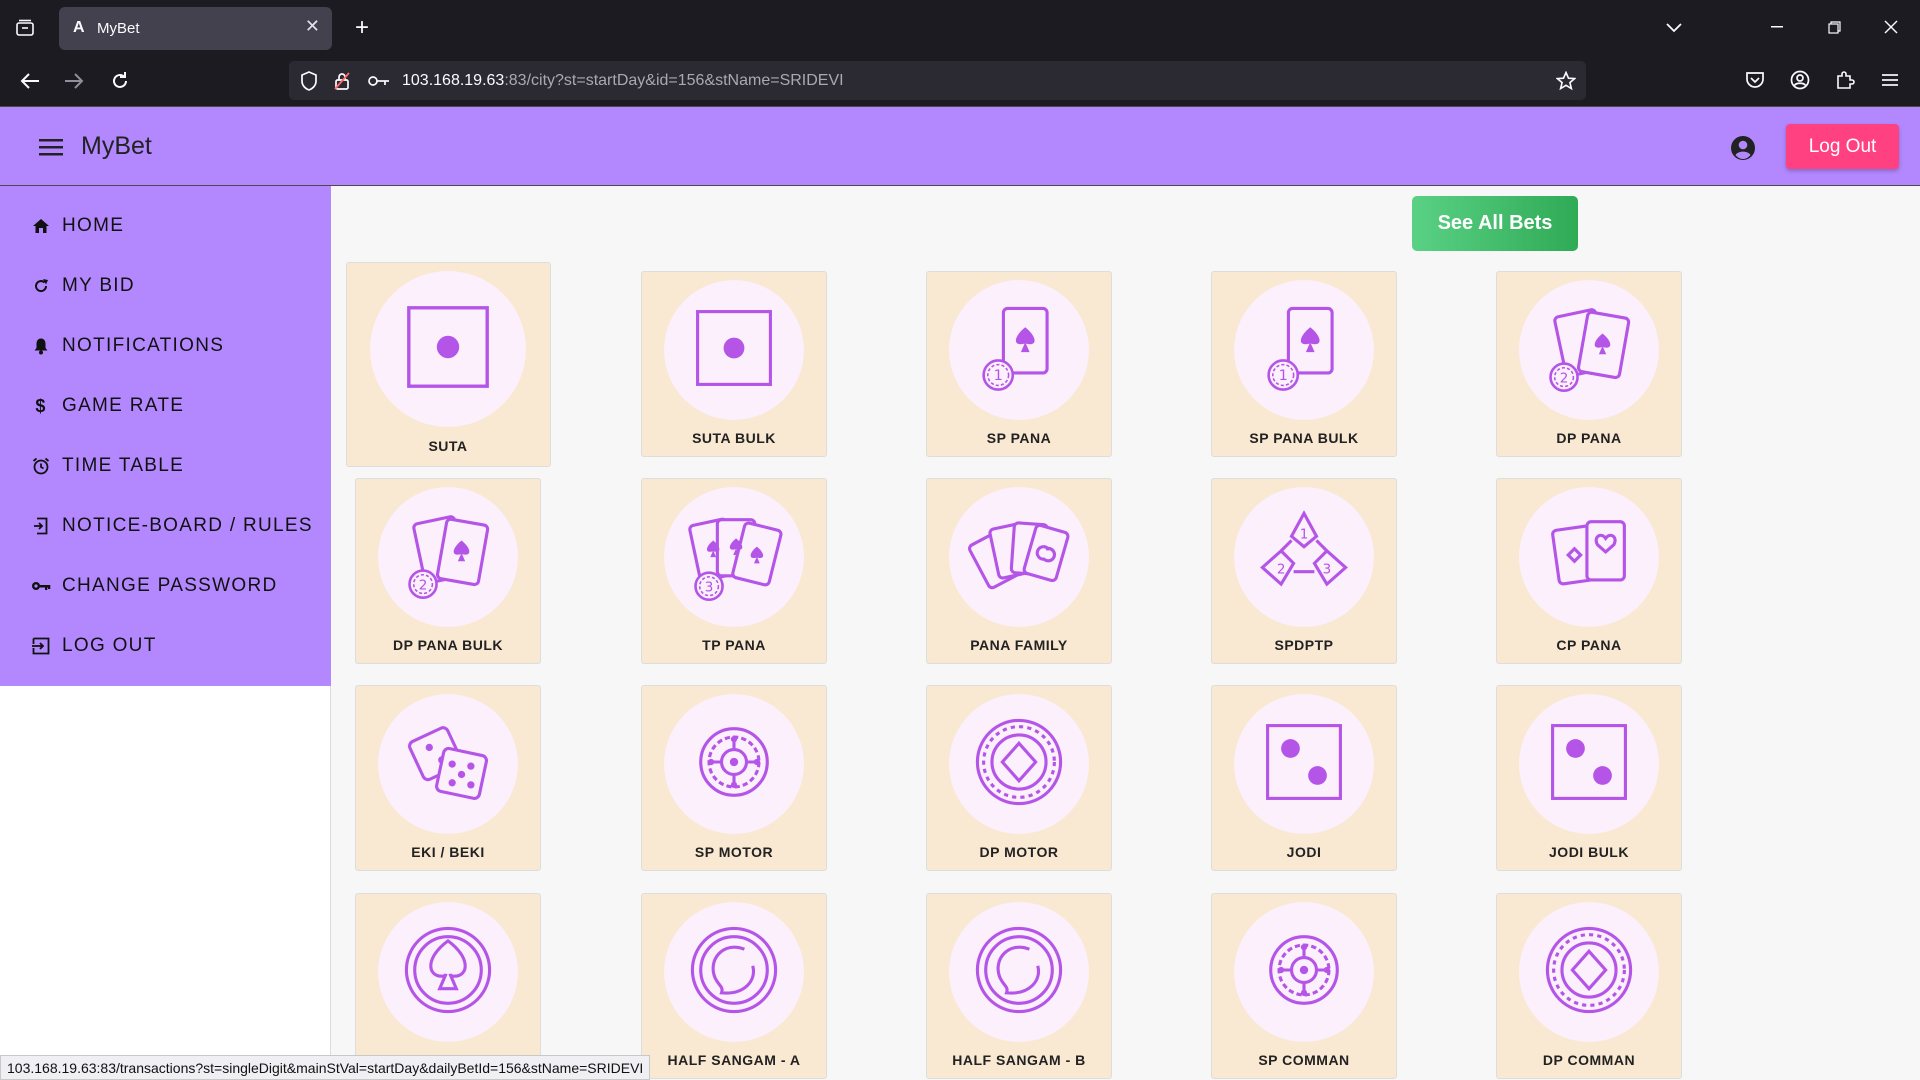  I want to click on single-dot-icon, so click(734, 350).